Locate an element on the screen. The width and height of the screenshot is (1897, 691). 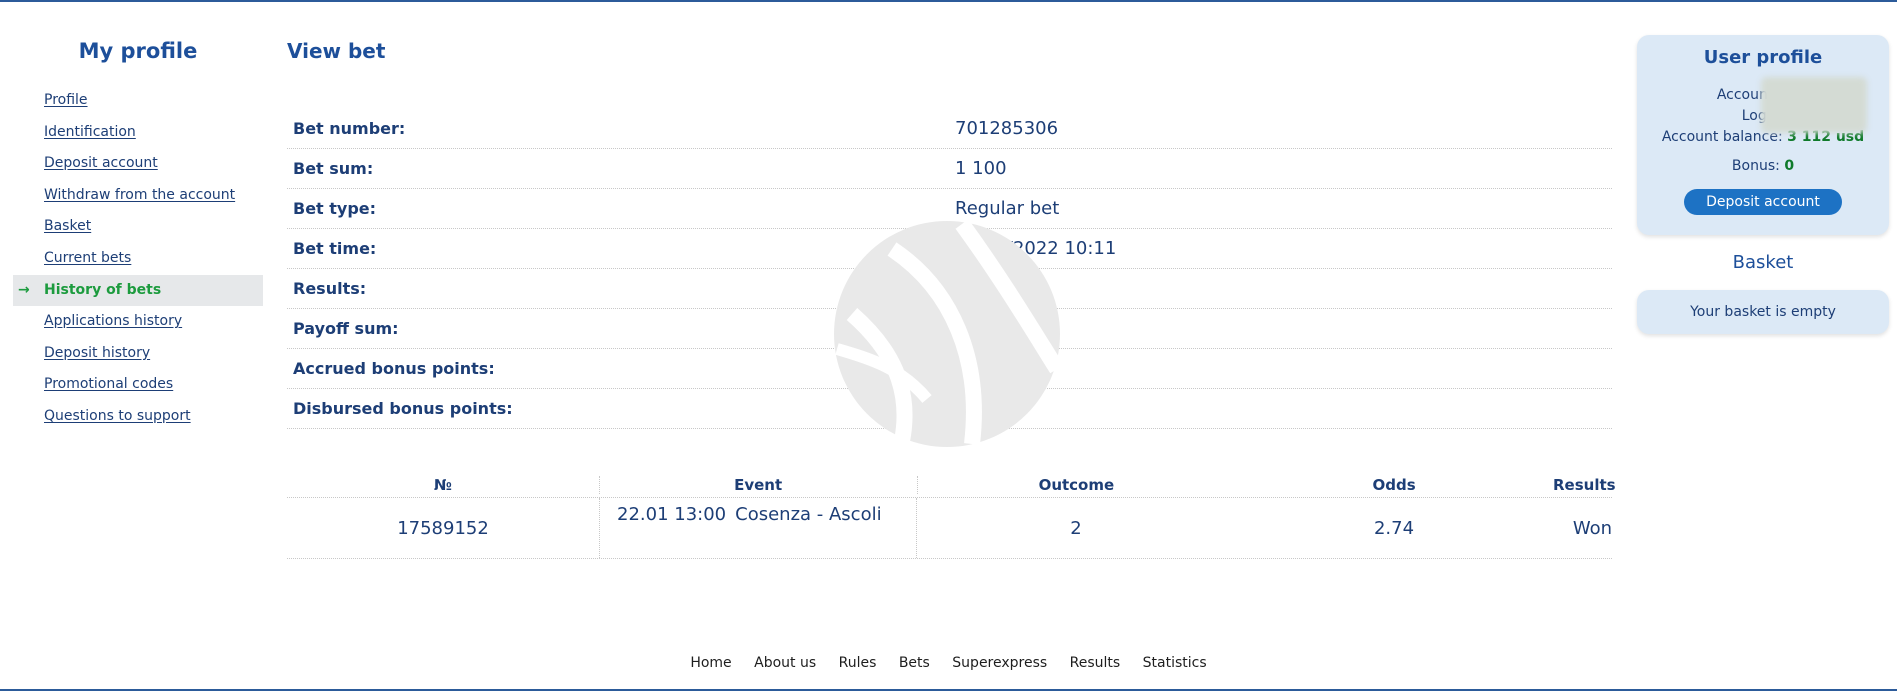
basket-empty-text: Your basket is empty is located at coordinates (1763, 312).